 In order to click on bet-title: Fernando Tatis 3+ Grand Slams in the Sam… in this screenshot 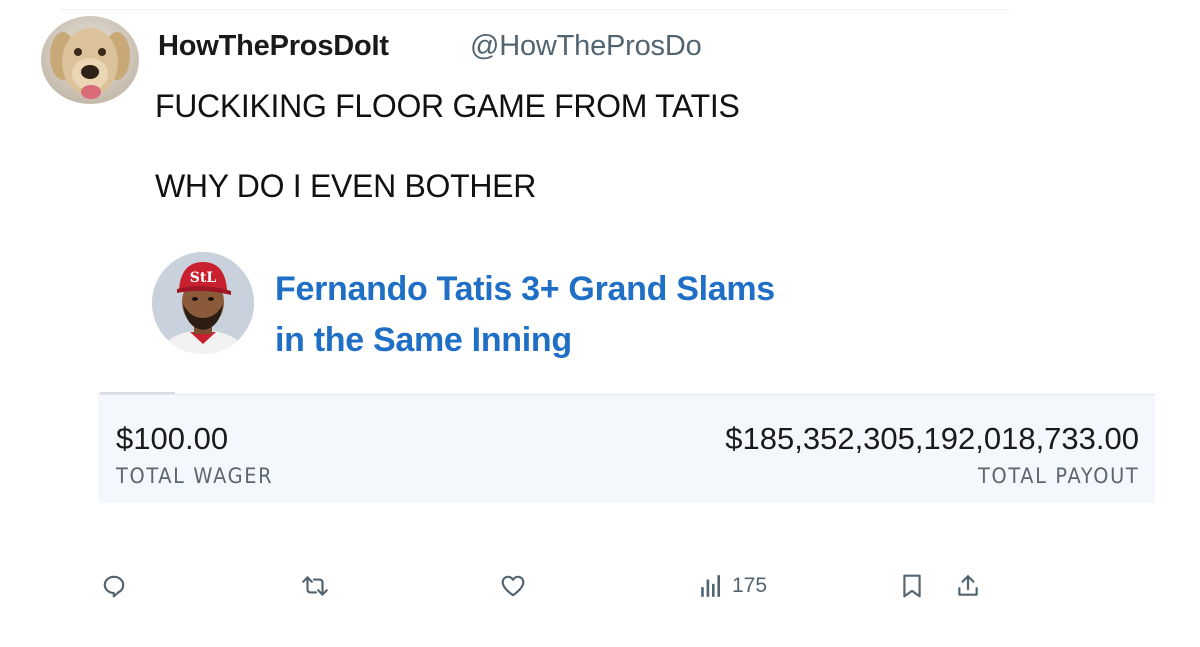, I will do `click(585, 315)`.